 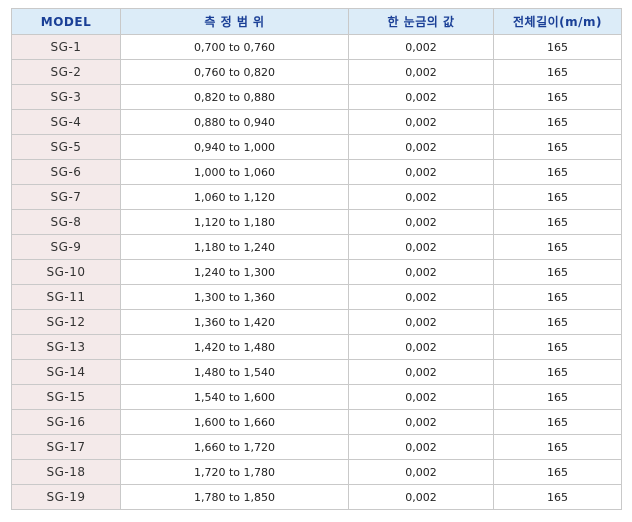 What do you see at coordinates (234, 297) in the screenshot?
I see `range-cell: 1,300 to 1,360` at bounding box center [234, 297].